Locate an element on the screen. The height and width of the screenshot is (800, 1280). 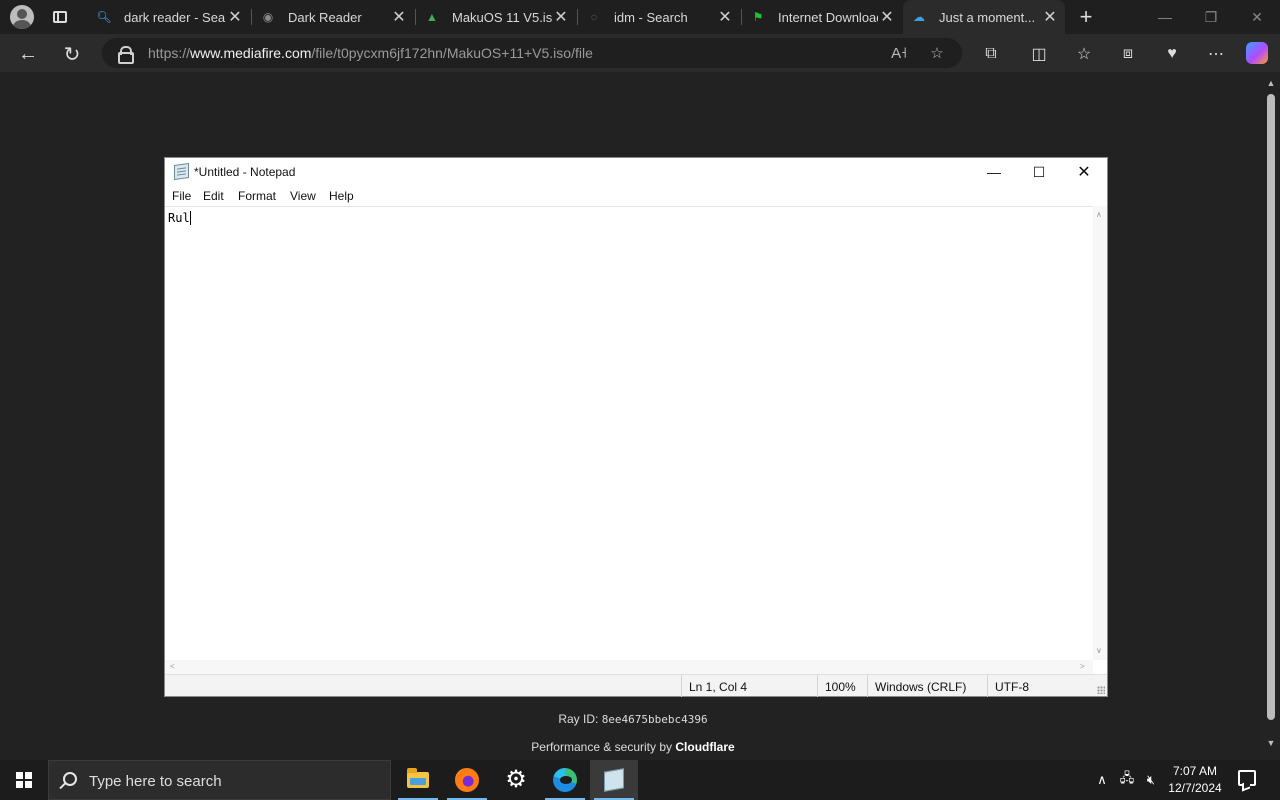
status-encoding: UTF-8 is located at coordinates (1041, 686).